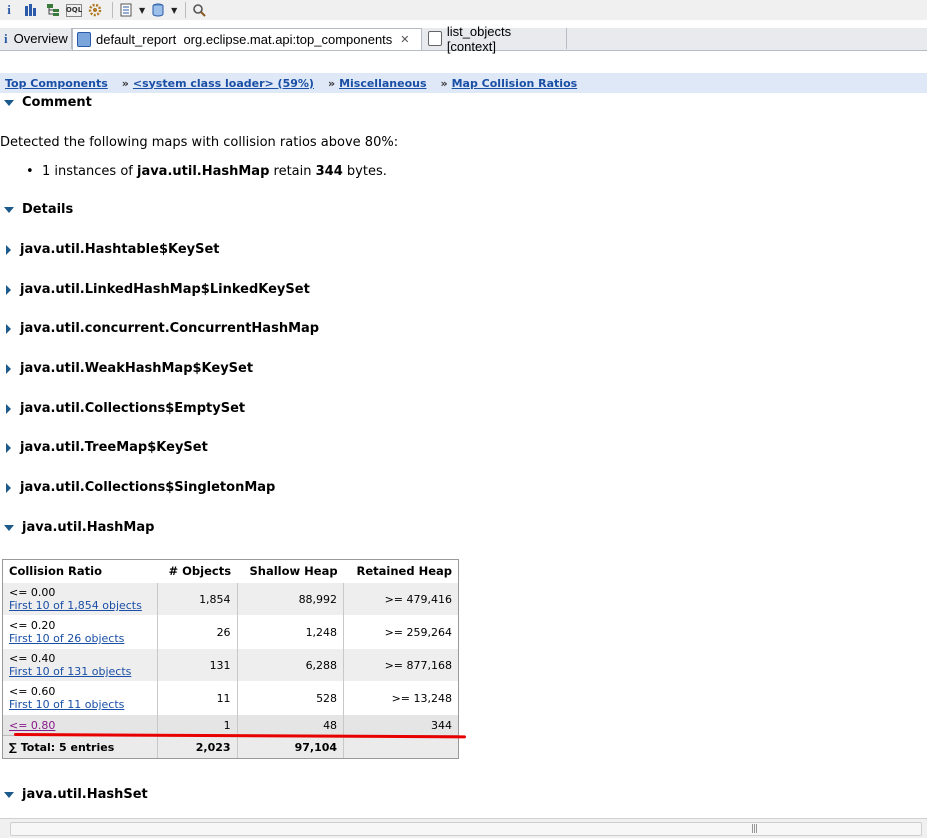  I want to click on objects-cell: 1,854, so click(197, 599).